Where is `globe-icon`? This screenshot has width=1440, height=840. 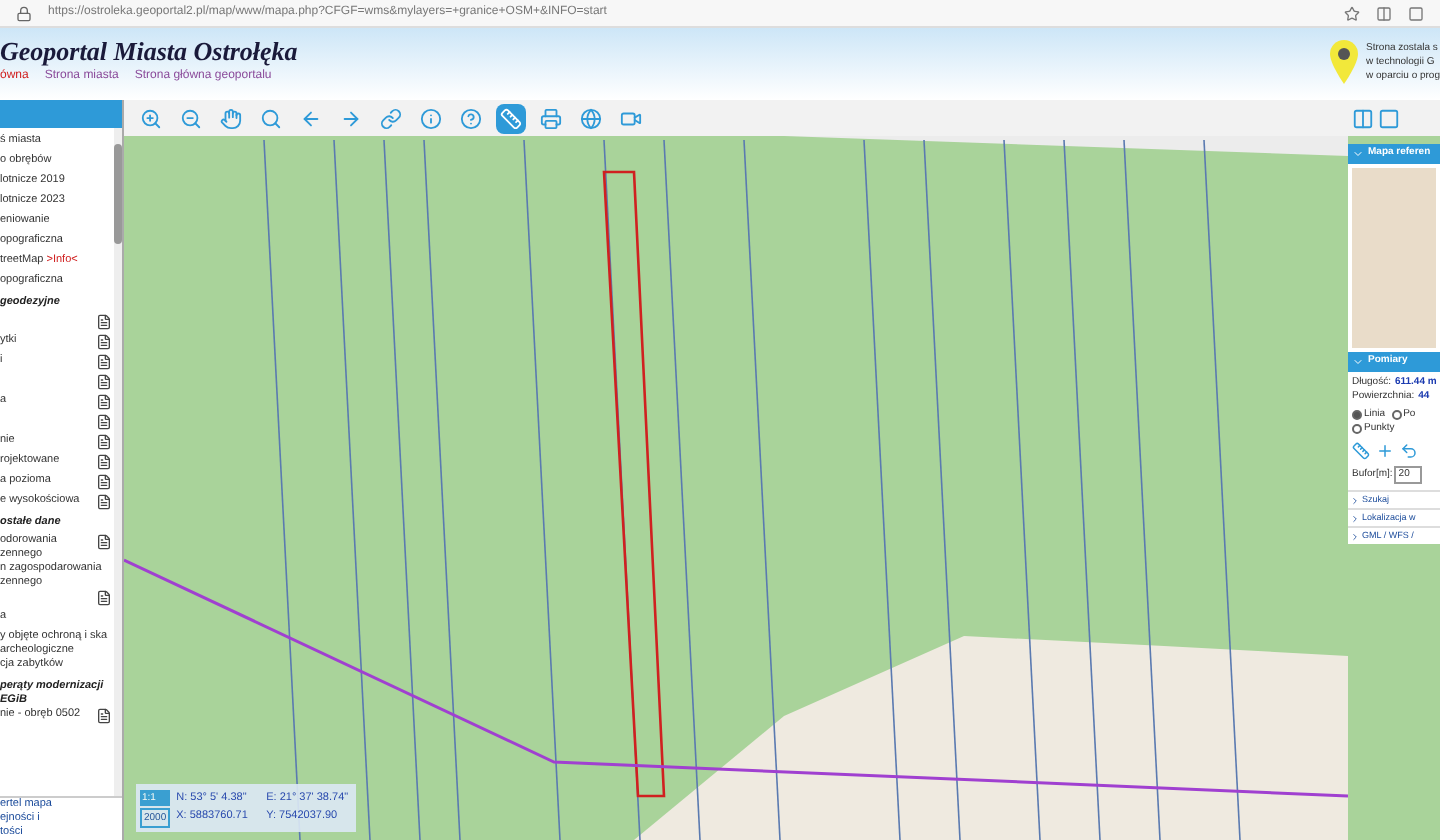 globe-icon is located at coordinates (591, 118).